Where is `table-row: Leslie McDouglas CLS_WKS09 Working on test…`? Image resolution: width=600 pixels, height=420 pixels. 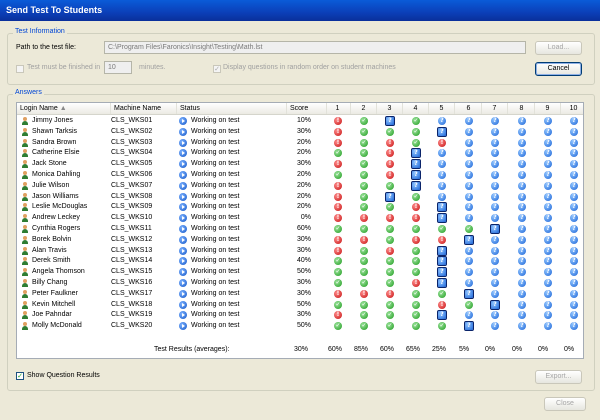
table-row: Leslie McDouglas CLS_WKS09 Working on test… is located at coordinates (300, 207).